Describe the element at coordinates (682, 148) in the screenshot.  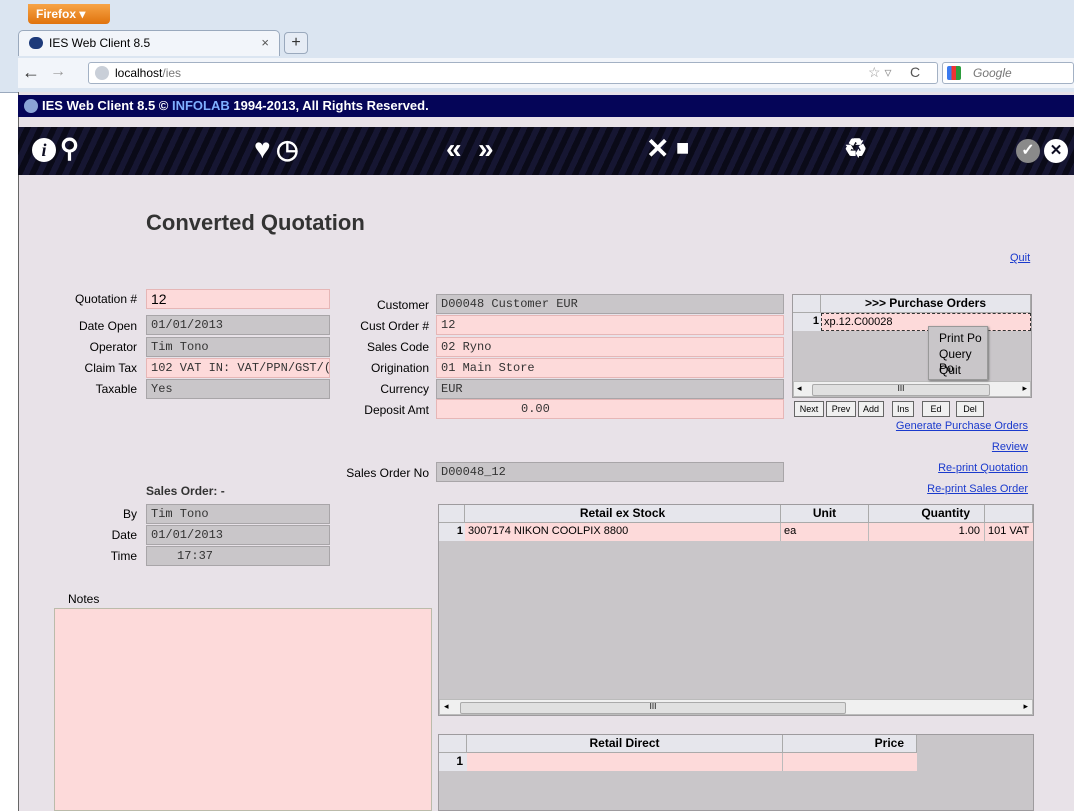
I see `copy-icon: ■` at that location.